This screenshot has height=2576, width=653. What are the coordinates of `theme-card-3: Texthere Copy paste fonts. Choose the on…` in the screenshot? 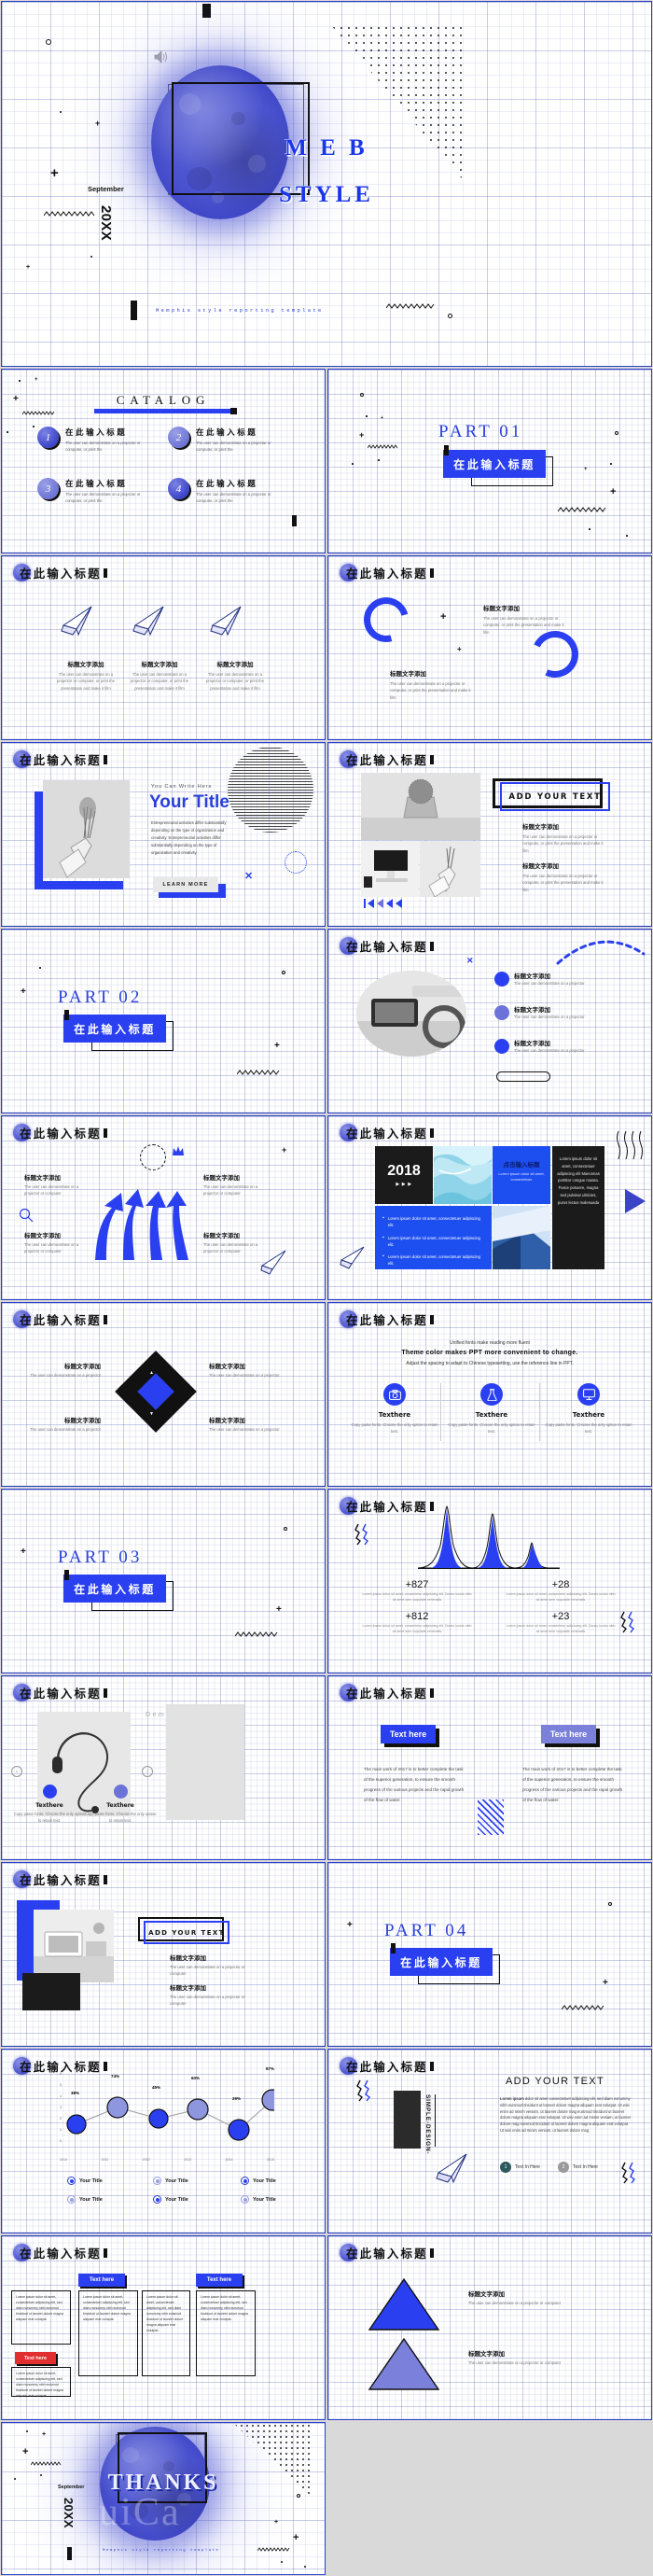 It's located at (588, 1409).